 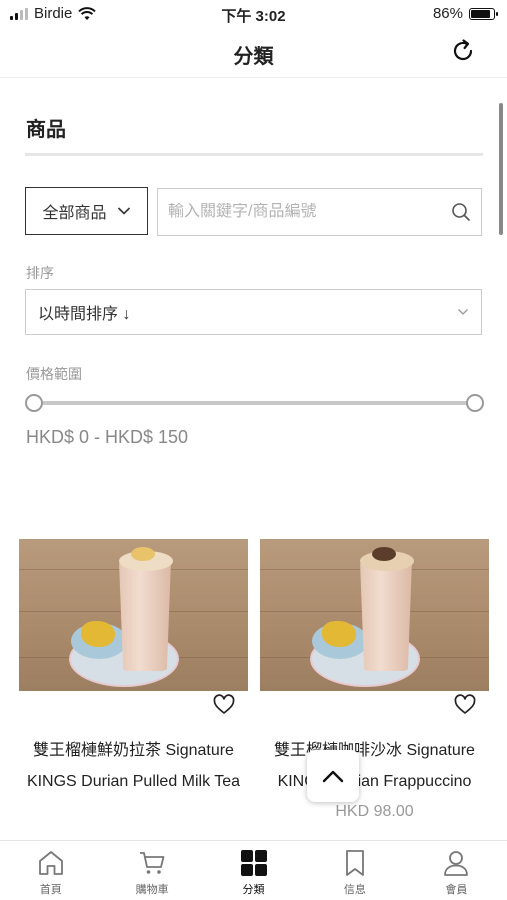 What do you see at coordinates (253, 863) in the screenshot?
I see `grid-icon` at bounding box center [253, 863].